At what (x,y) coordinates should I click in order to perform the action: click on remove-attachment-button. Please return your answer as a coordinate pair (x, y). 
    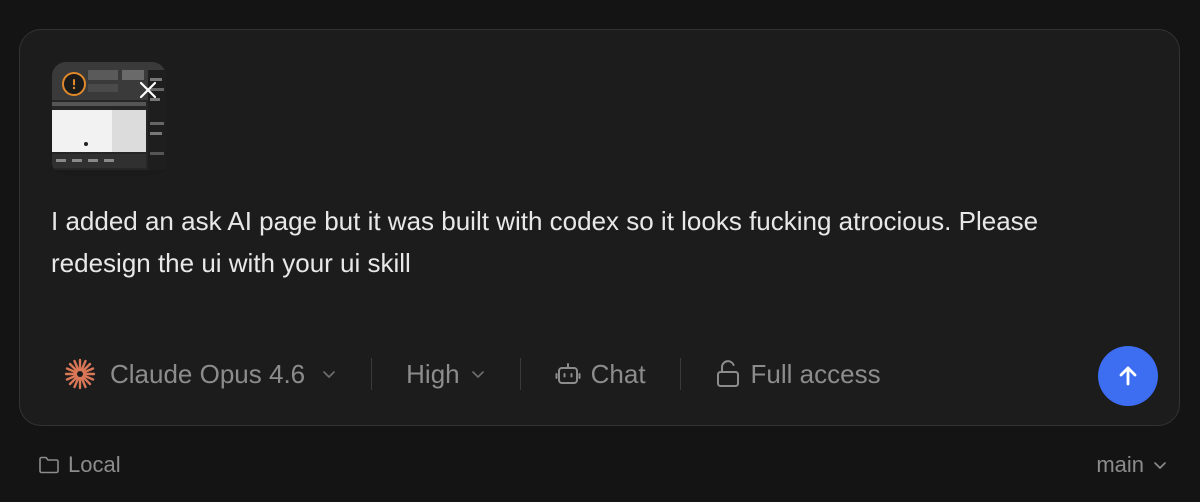
    Looking at the image, I should click on (148, 90).